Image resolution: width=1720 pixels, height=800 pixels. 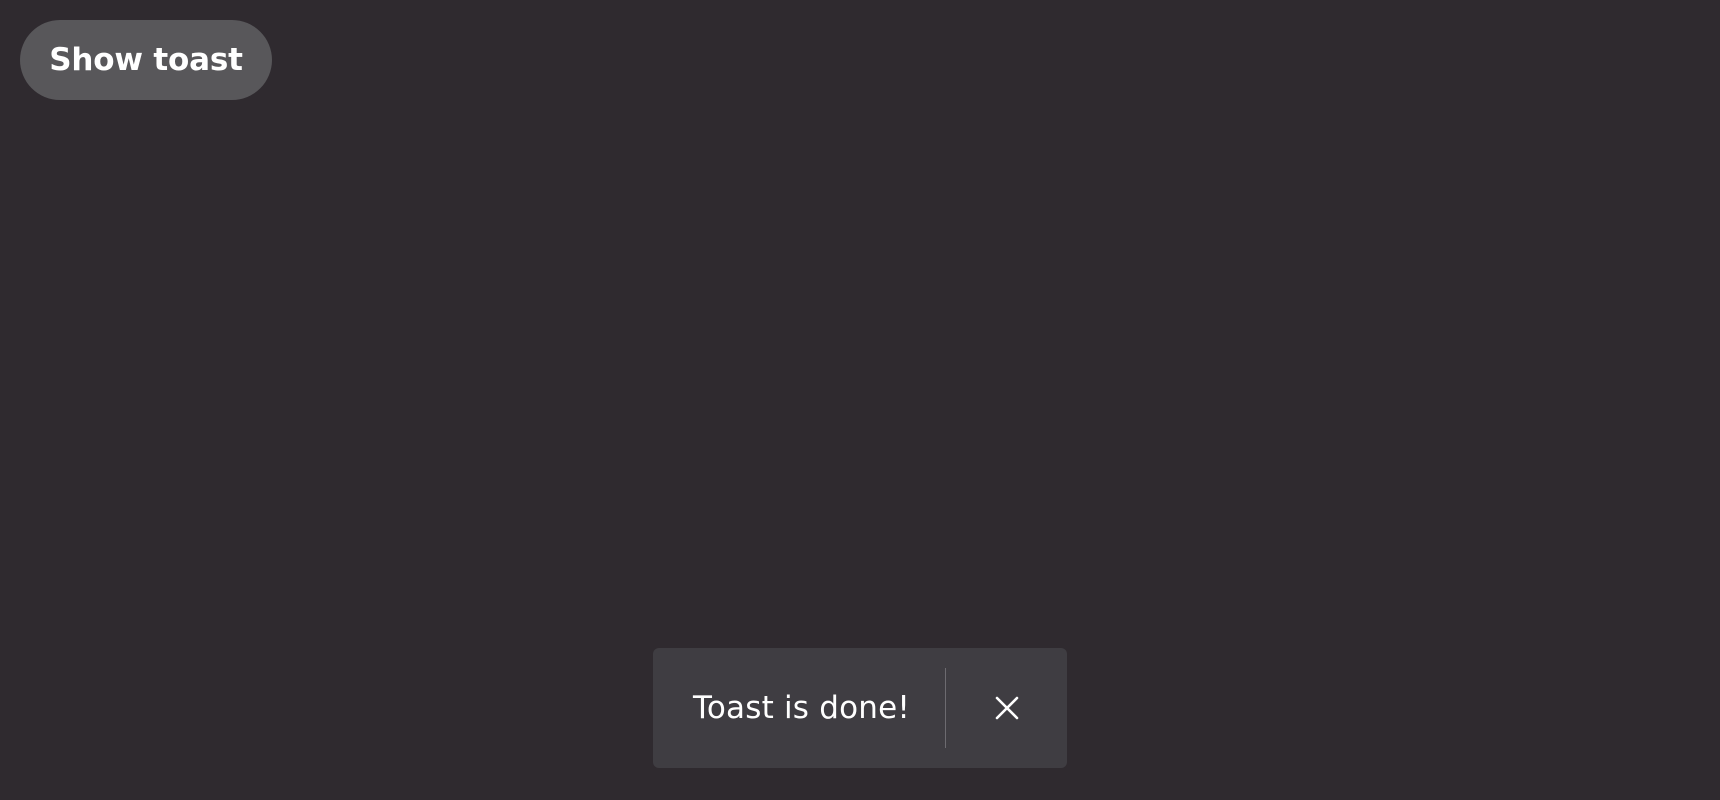 I want to click on close-icon, so click(x=1006, y=708).